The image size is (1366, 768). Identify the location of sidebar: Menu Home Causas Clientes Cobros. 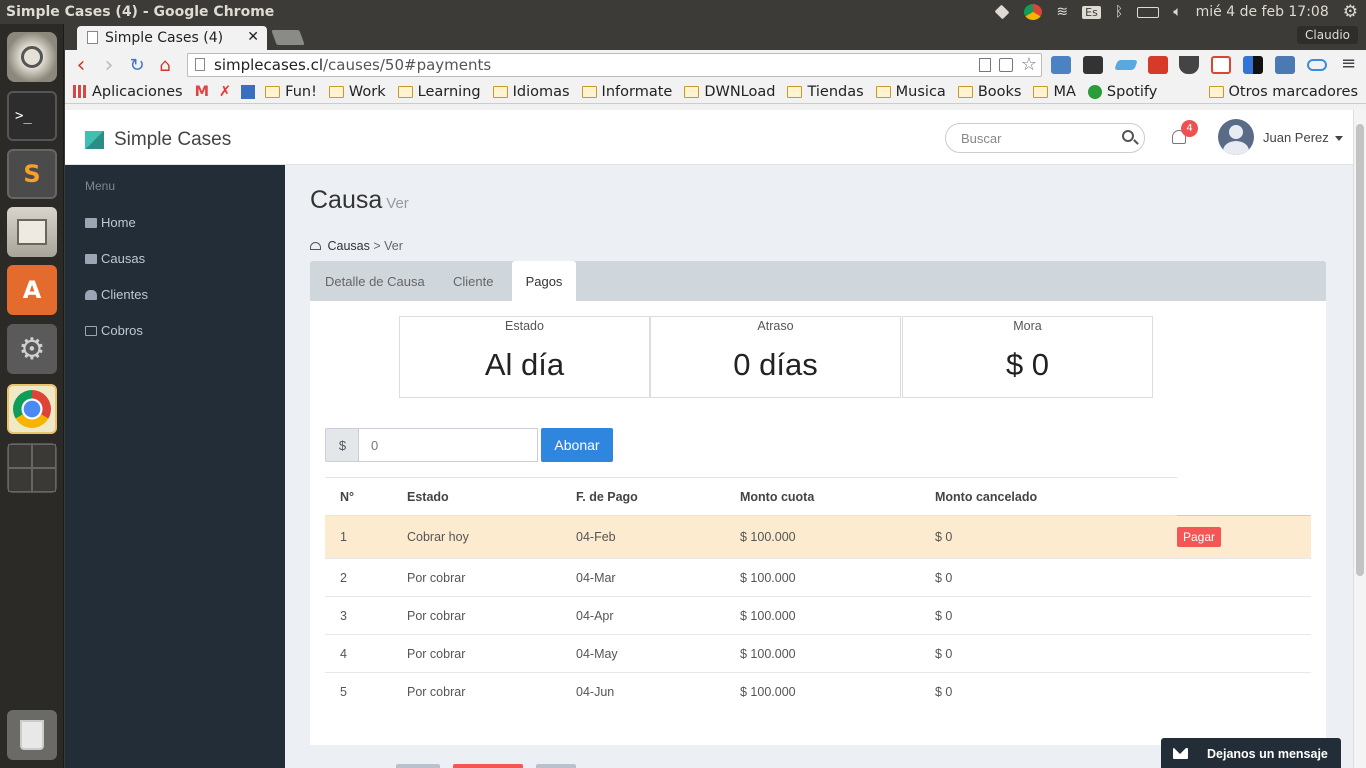
(175, 466).